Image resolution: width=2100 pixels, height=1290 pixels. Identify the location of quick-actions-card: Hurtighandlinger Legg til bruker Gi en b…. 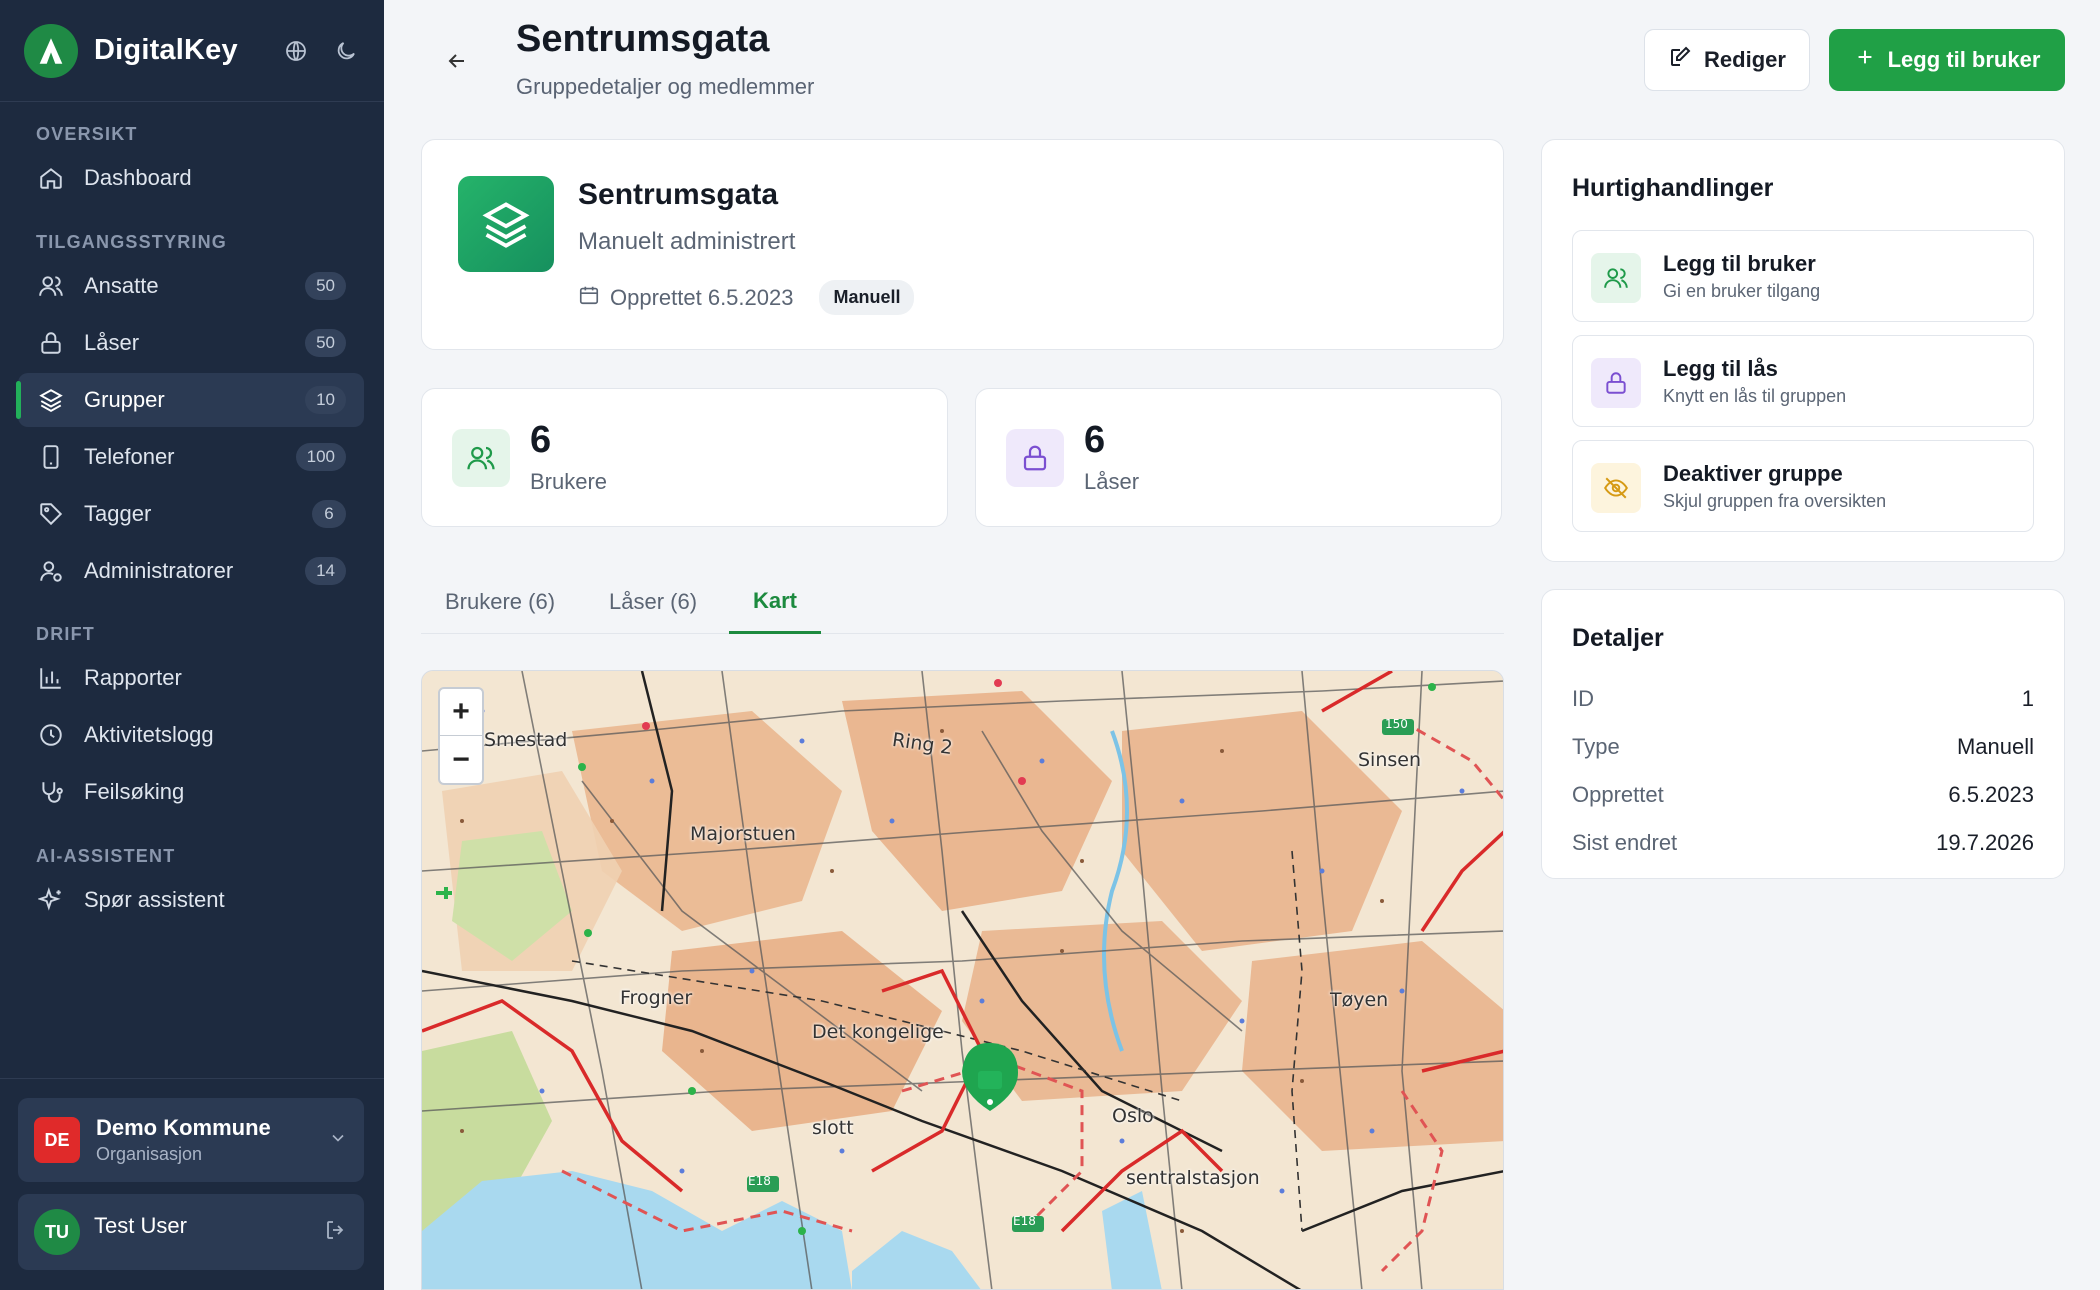
(1803, 350).